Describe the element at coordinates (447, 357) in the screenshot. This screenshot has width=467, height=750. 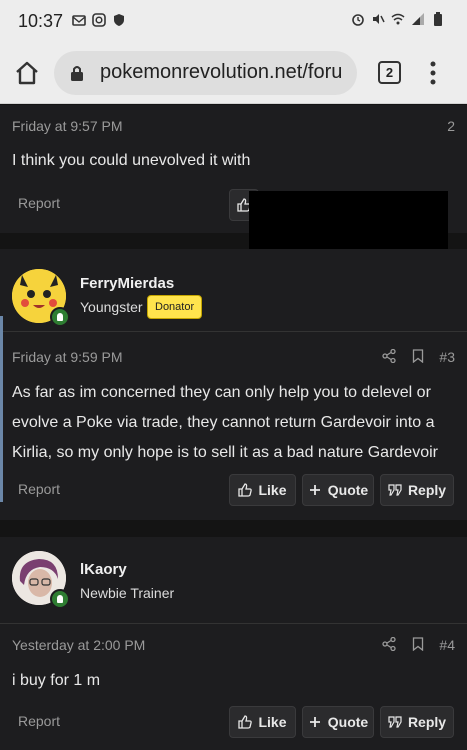
I see `post-number: #3` at that location.